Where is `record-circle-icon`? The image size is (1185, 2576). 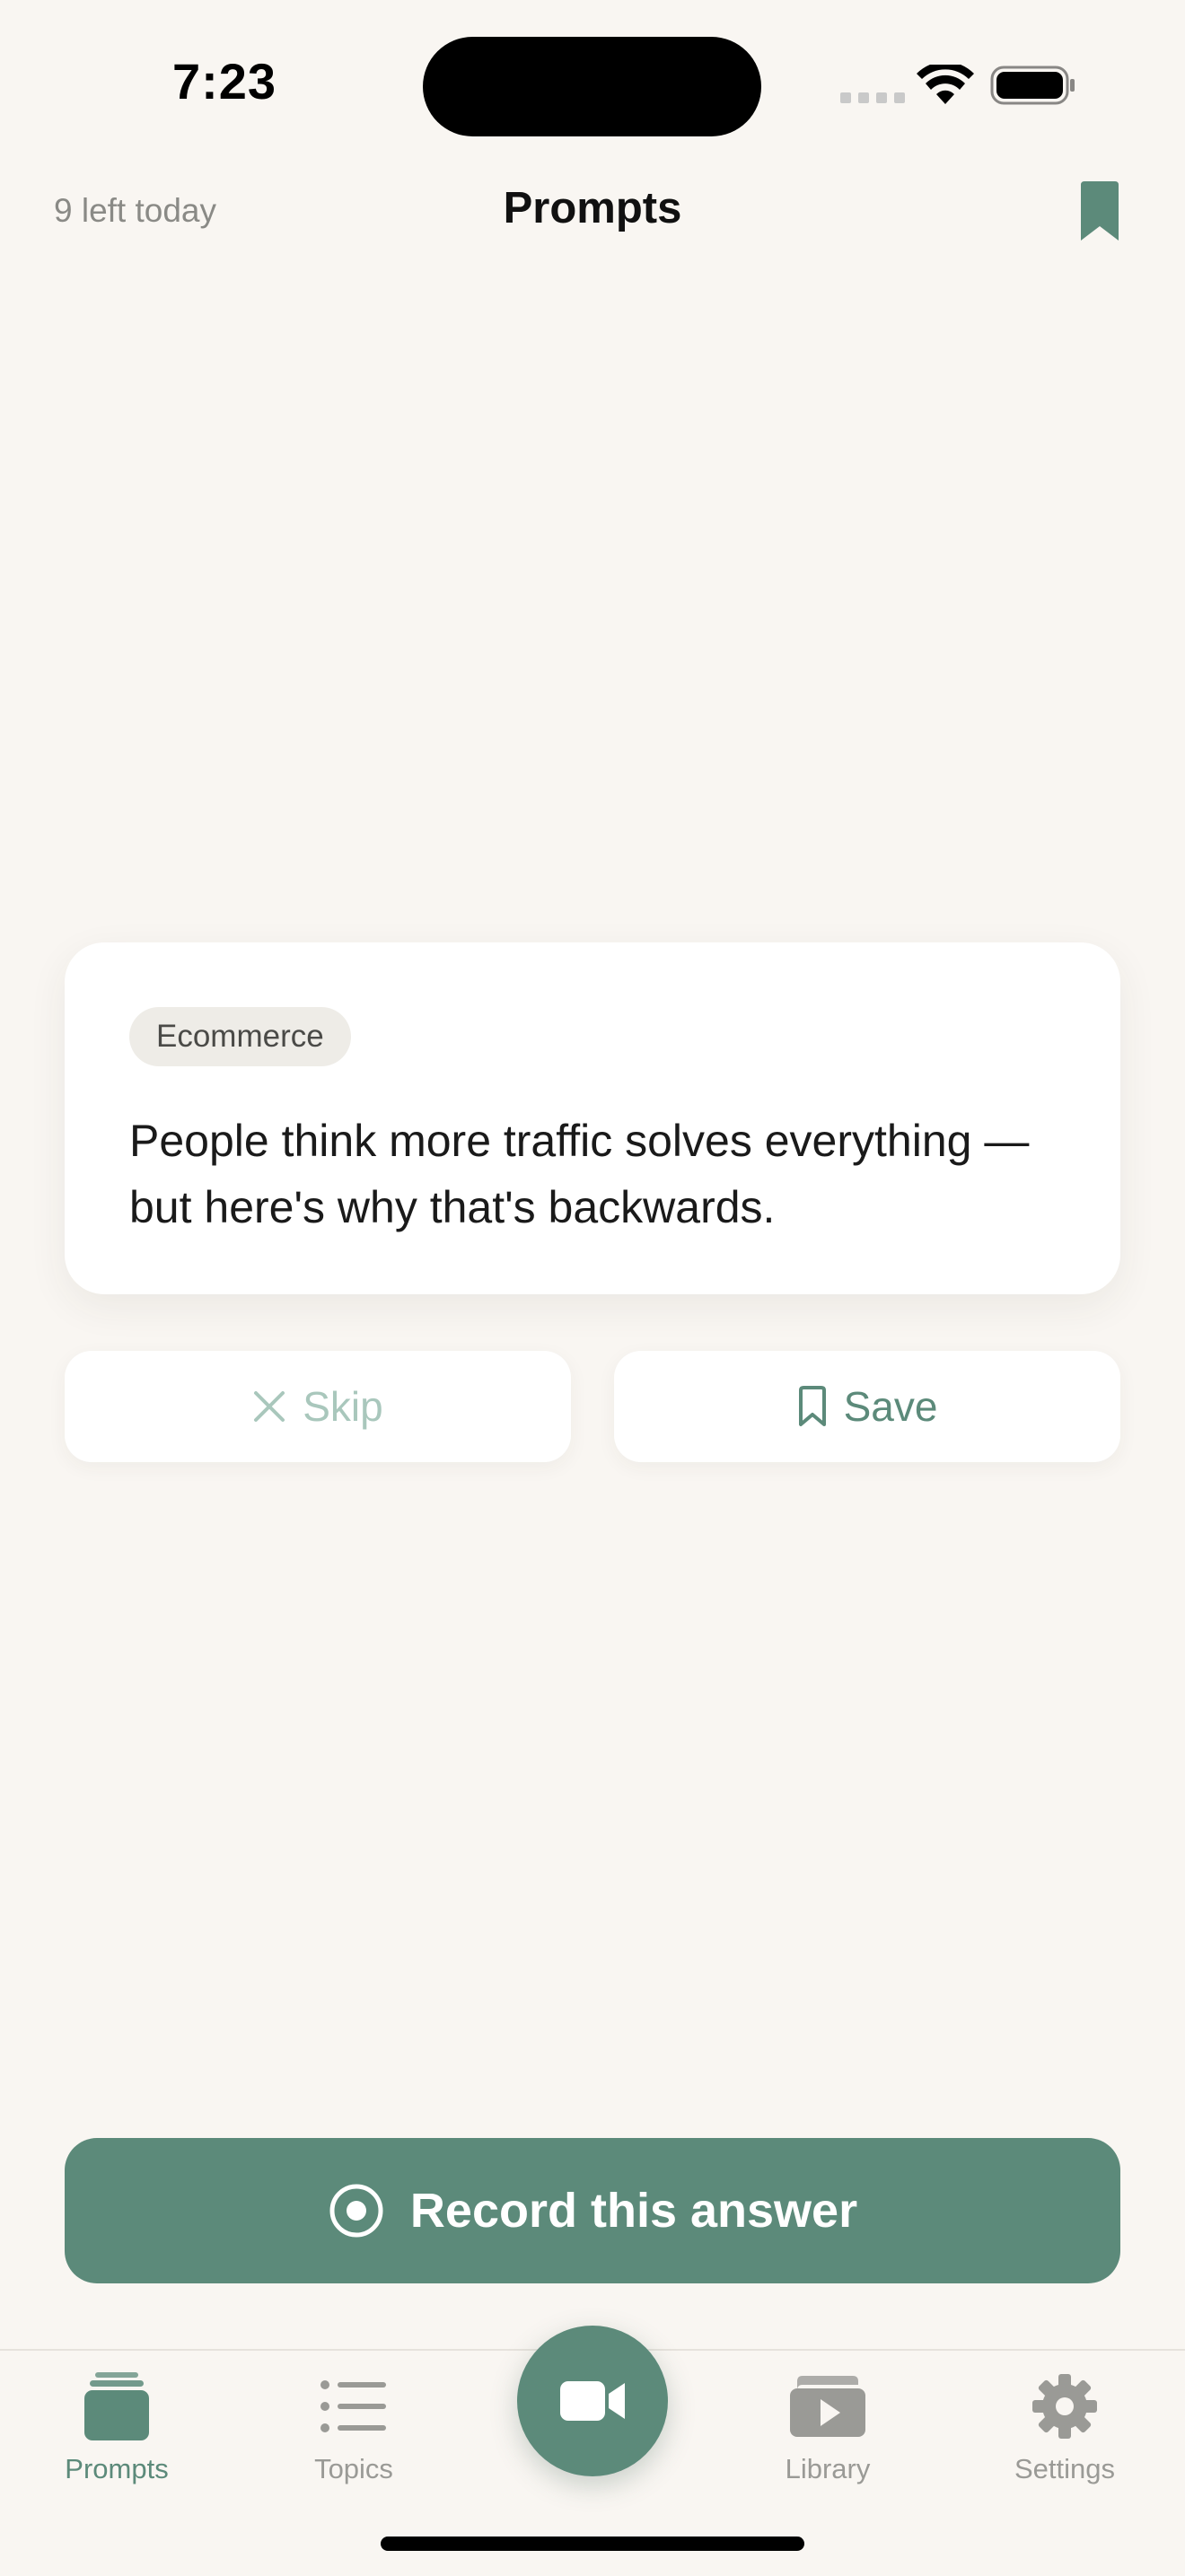 record-circle-icon is located at coordinates (356, 2211).